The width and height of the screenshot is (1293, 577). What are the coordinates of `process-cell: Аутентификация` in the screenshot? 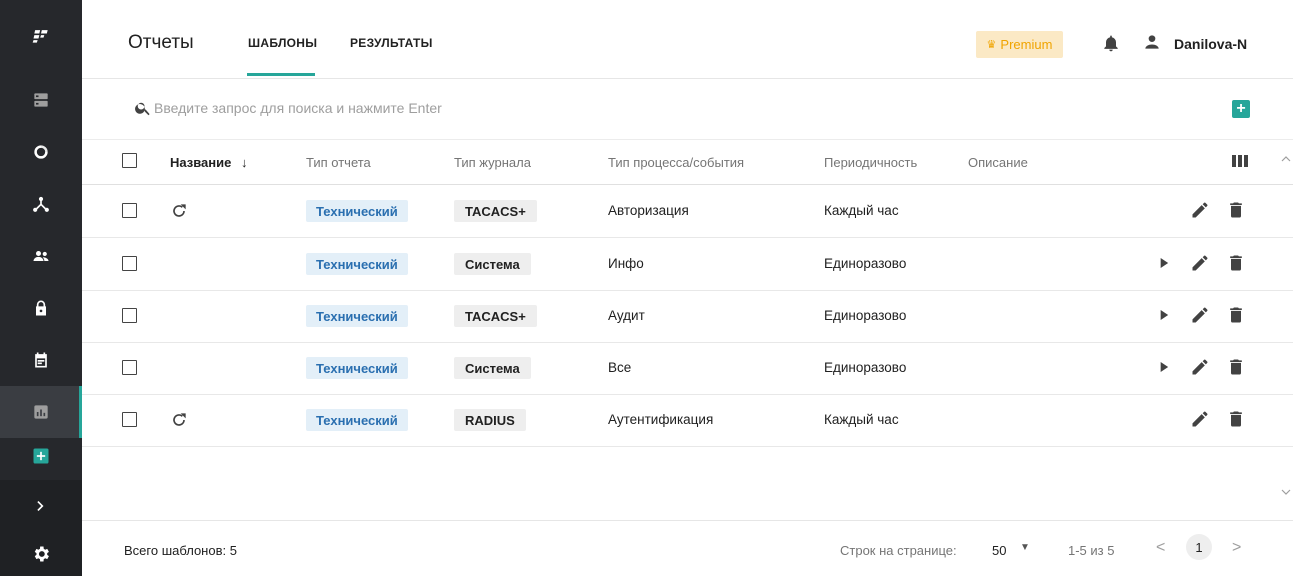 It's located at (661, 419).